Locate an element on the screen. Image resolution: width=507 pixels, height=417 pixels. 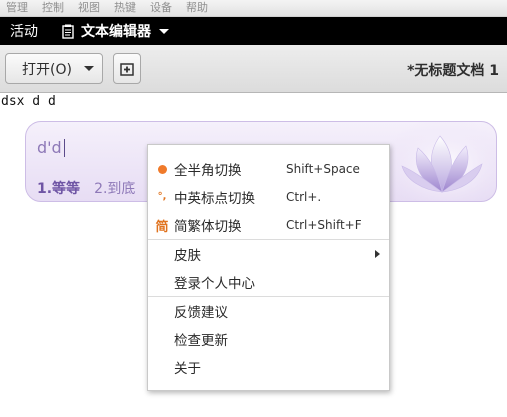
vm-menu-hotkeys: 热键 is located at coordinates (125, 8).